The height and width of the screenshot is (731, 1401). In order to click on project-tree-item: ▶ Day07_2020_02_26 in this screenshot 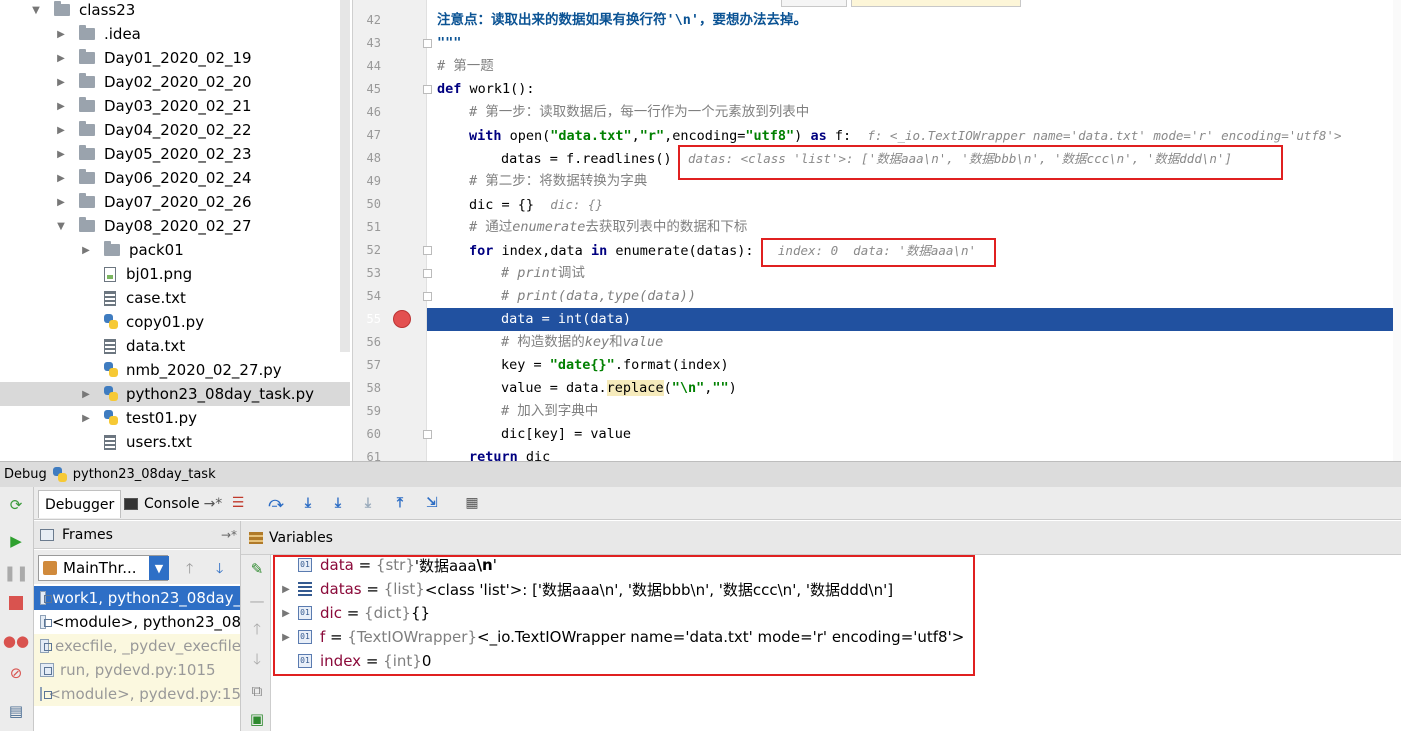, I will do `click(175, 202)`.